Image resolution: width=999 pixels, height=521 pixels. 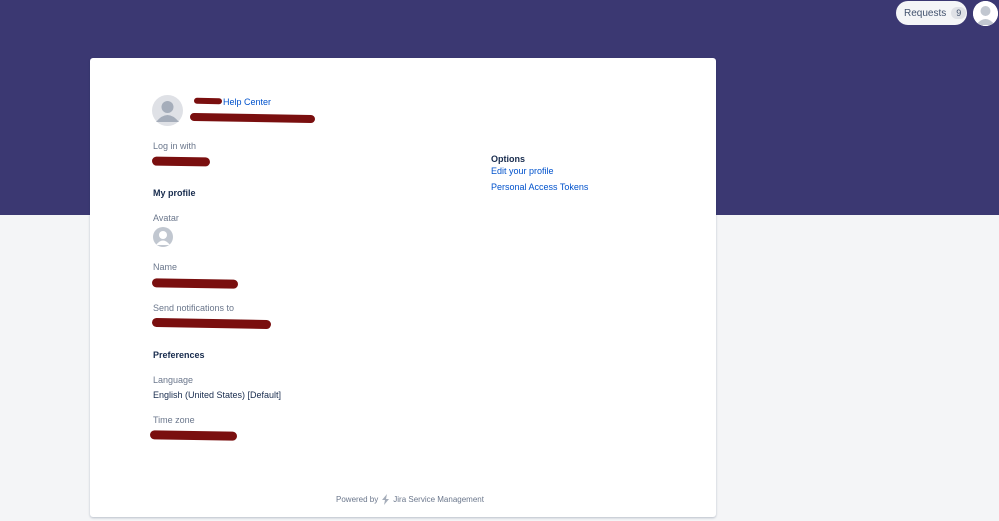 I want to click on user-avatar-menu, so click(x=985, y=13).